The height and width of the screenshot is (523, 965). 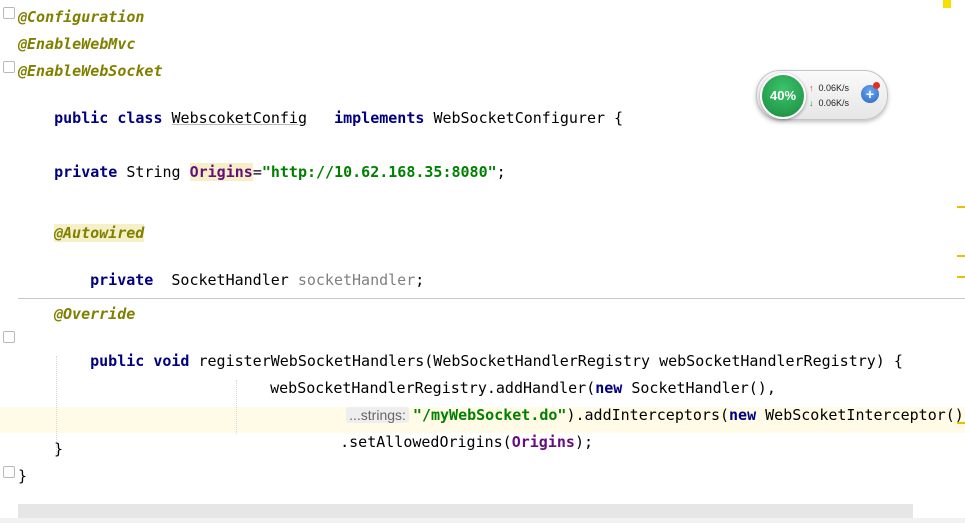 I want to click on upload-speed: ↑ 0.06K/s, so click(x=829, y=88).